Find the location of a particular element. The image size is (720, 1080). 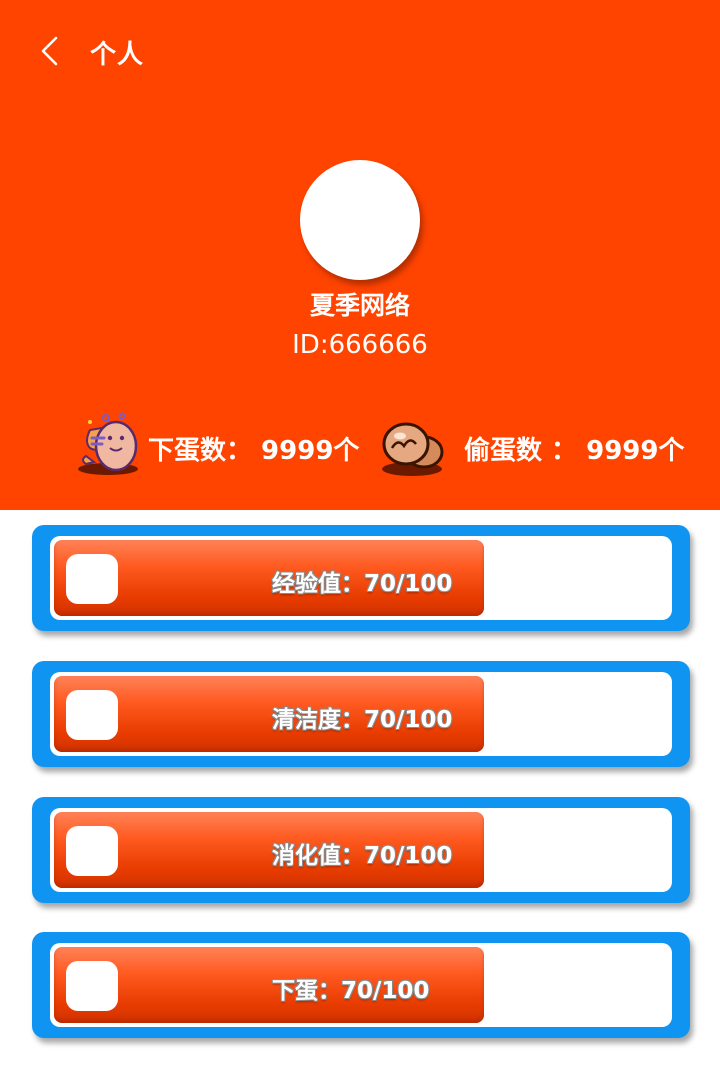

cleanliness-card: 清洁度：70/100 is located at coordinates (361, 714).